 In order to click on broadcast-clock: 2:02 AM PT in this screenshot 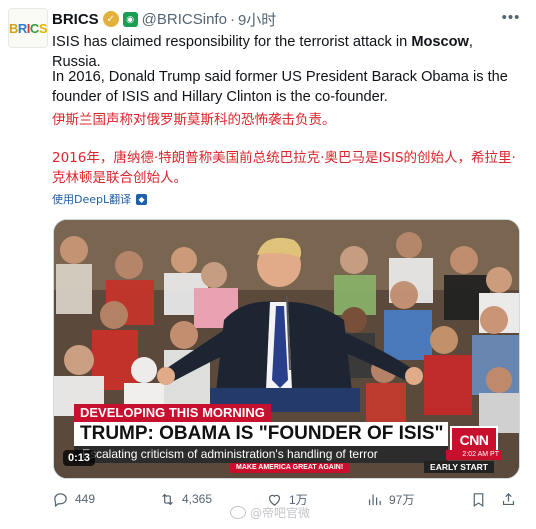, I will do `click(474, 455)`.